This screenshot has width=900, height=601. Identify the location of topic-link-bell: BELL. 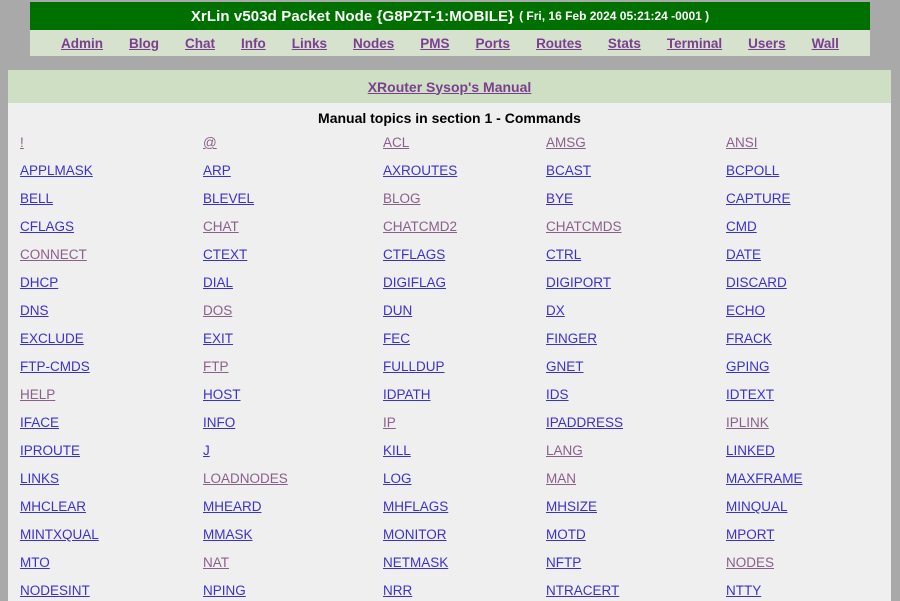
(36, 198).